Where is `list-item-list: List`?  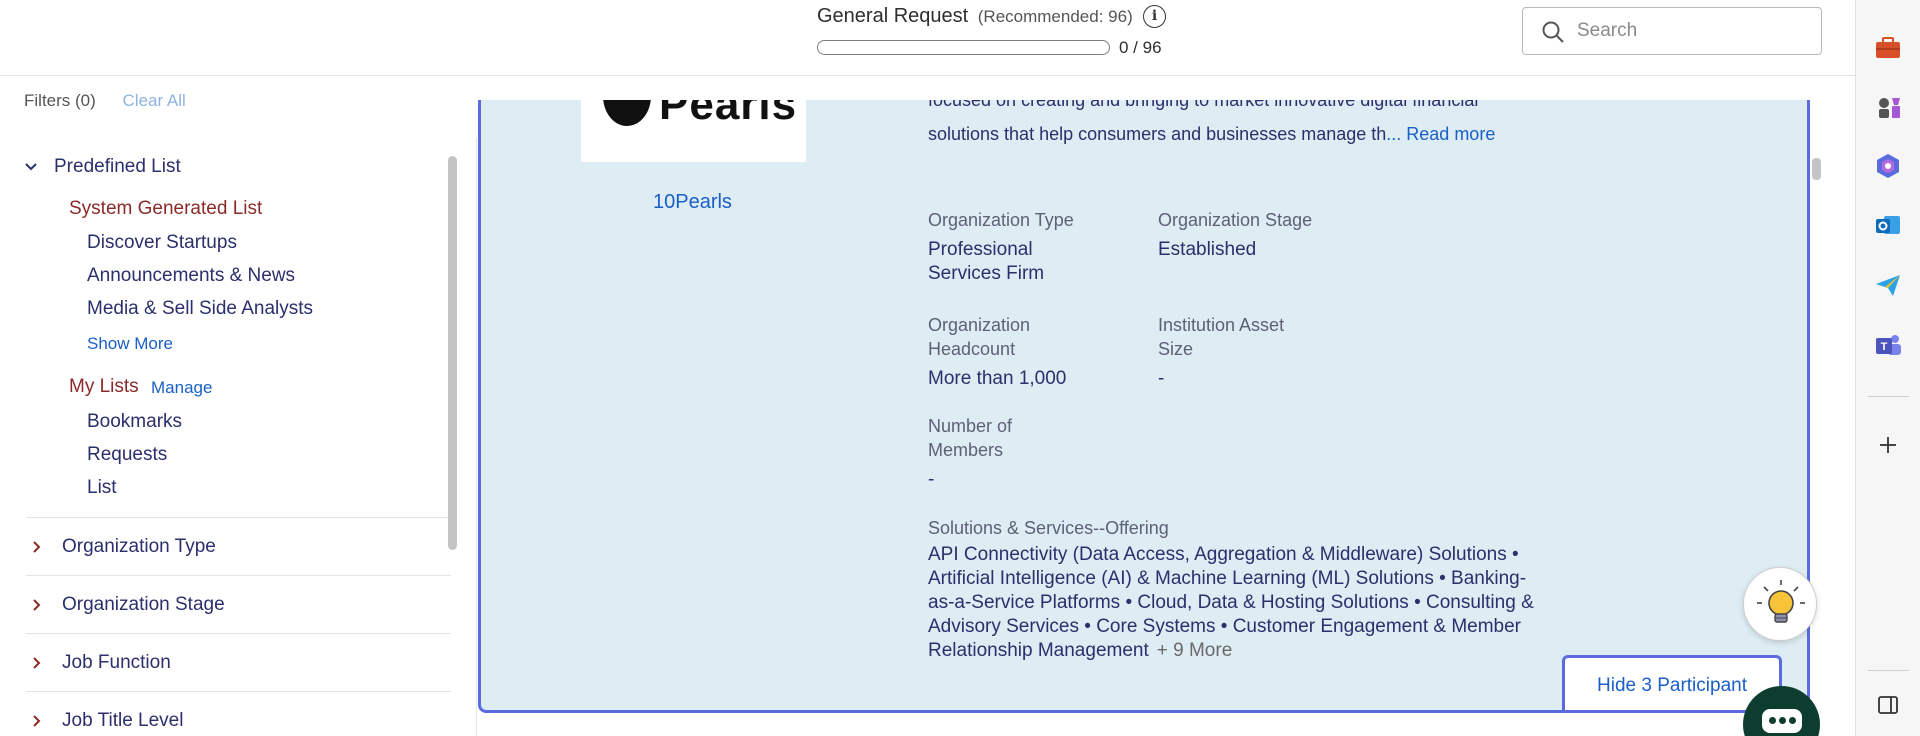
list-item-list: List is located at coordinates (102, 488).